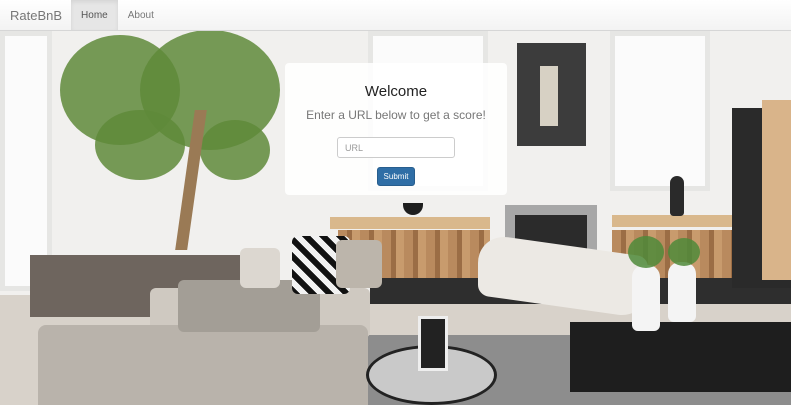 The image size is (791, 405). Describe the element at coordinates (35, 15) in the screenshot. I see `brand-link: RateBnB` at that location.